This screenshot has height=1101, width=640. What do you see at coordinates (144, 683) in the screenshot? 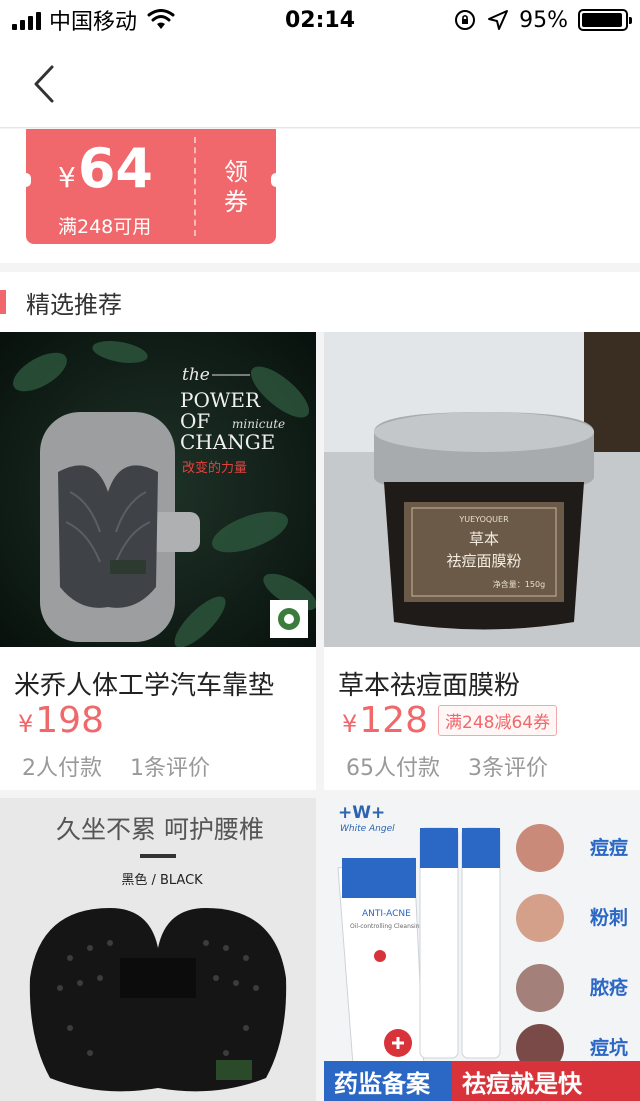
I see `product-title: 米乔人体工学汽车靠垫` at bounding box center [144, 683].